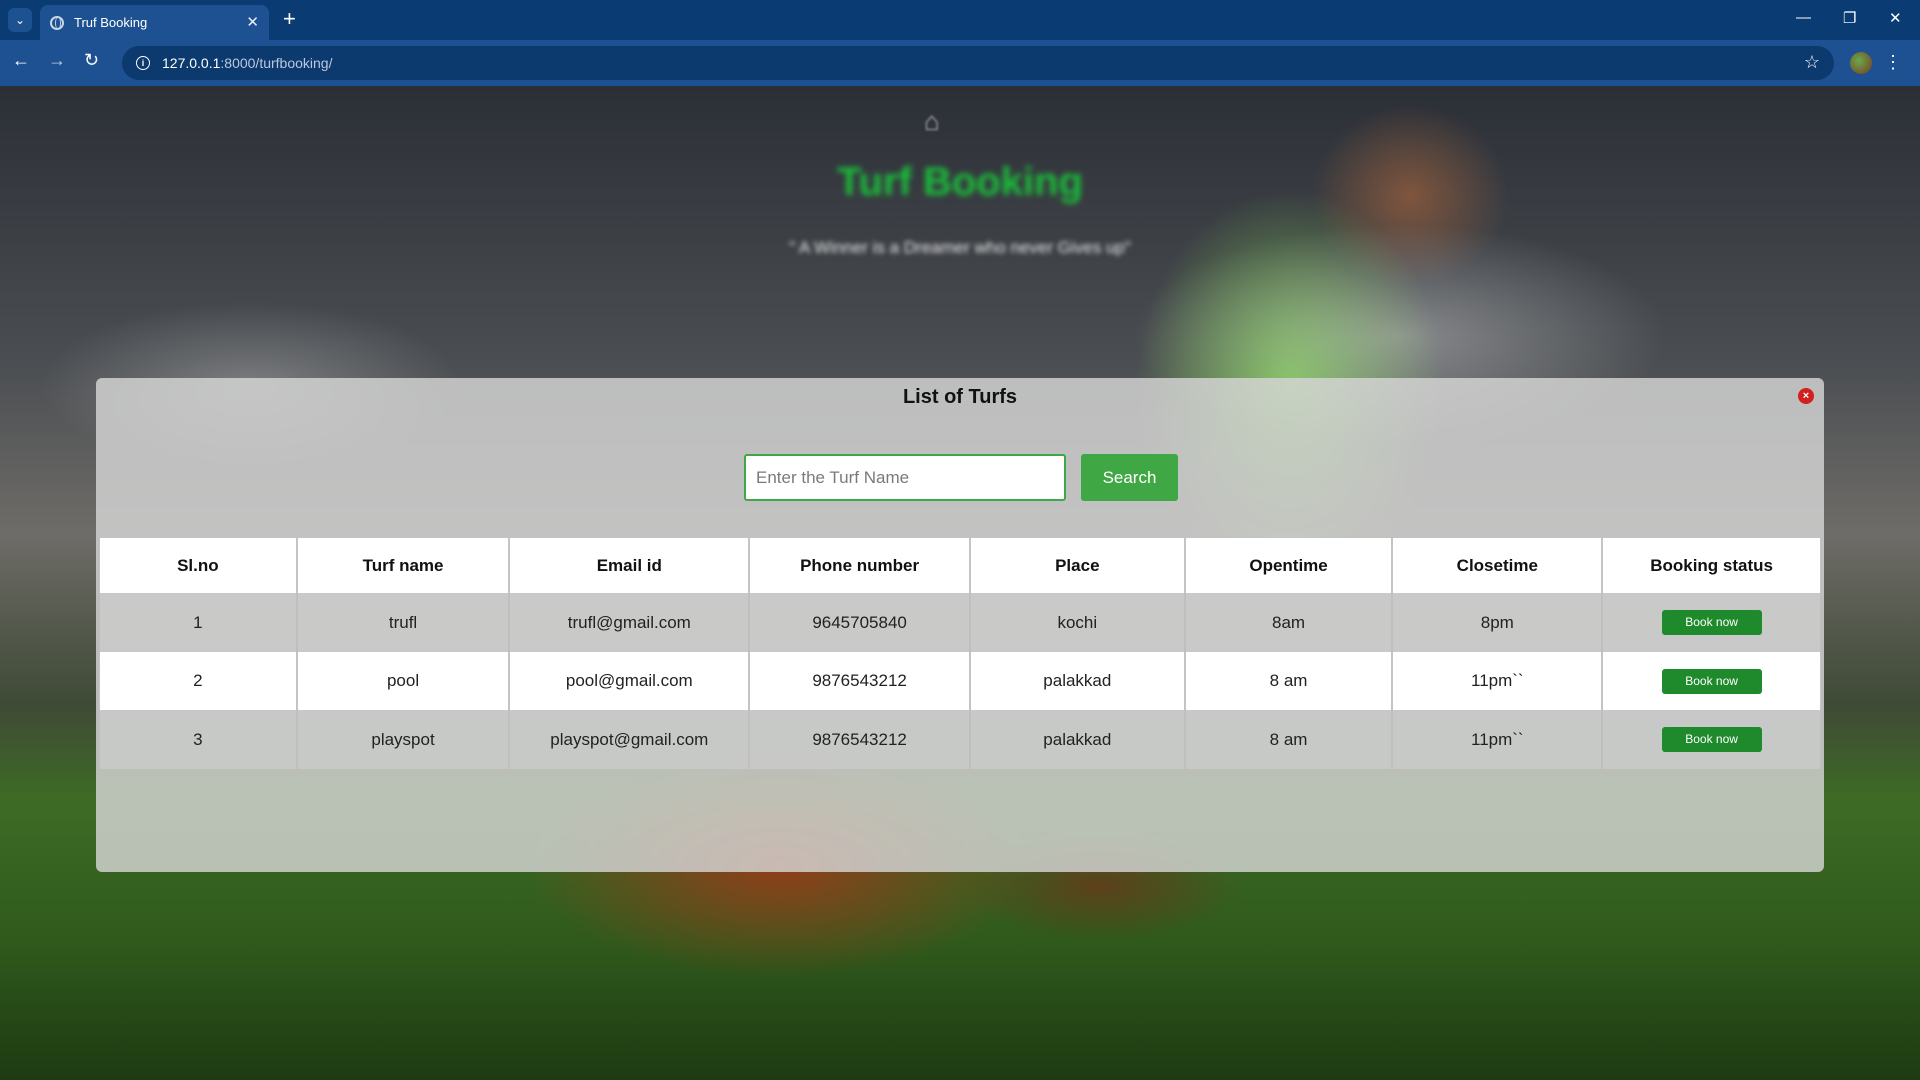  I want to click on column-header-slno: Sl.no, so click(198, 565).